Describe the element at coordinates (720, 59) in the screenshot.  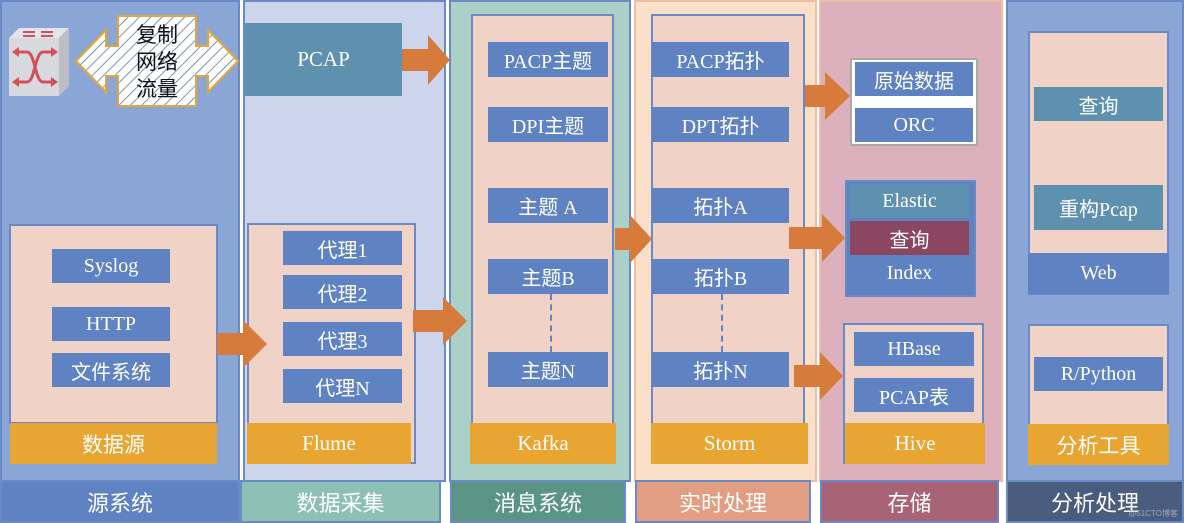
I see `topology-pacp: PACP拓扑` at that location.